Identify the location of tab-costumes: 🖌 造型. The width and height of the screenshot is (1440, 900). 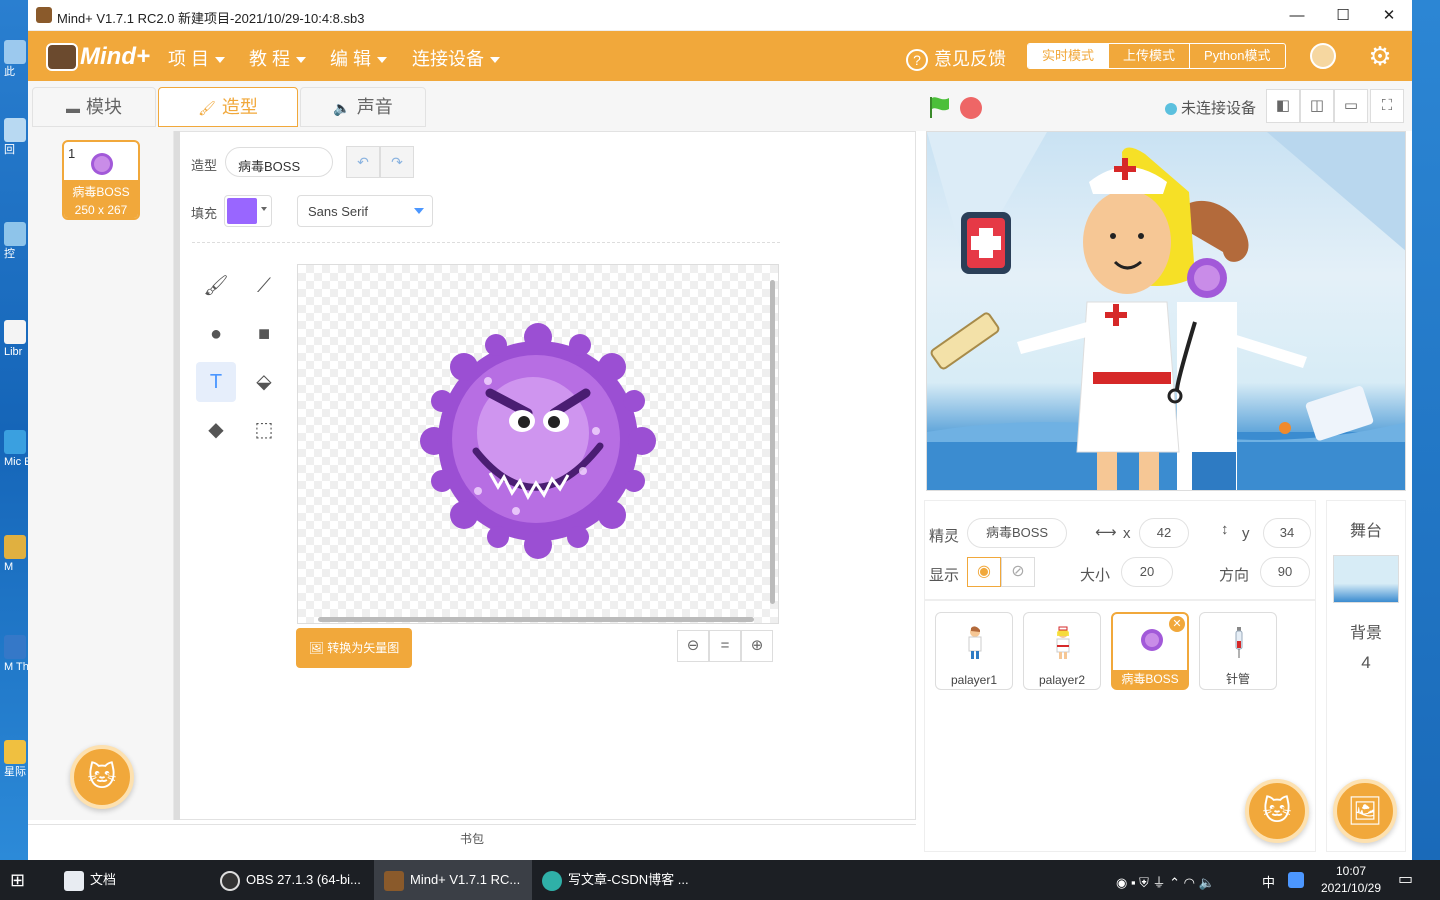
(228, 107).